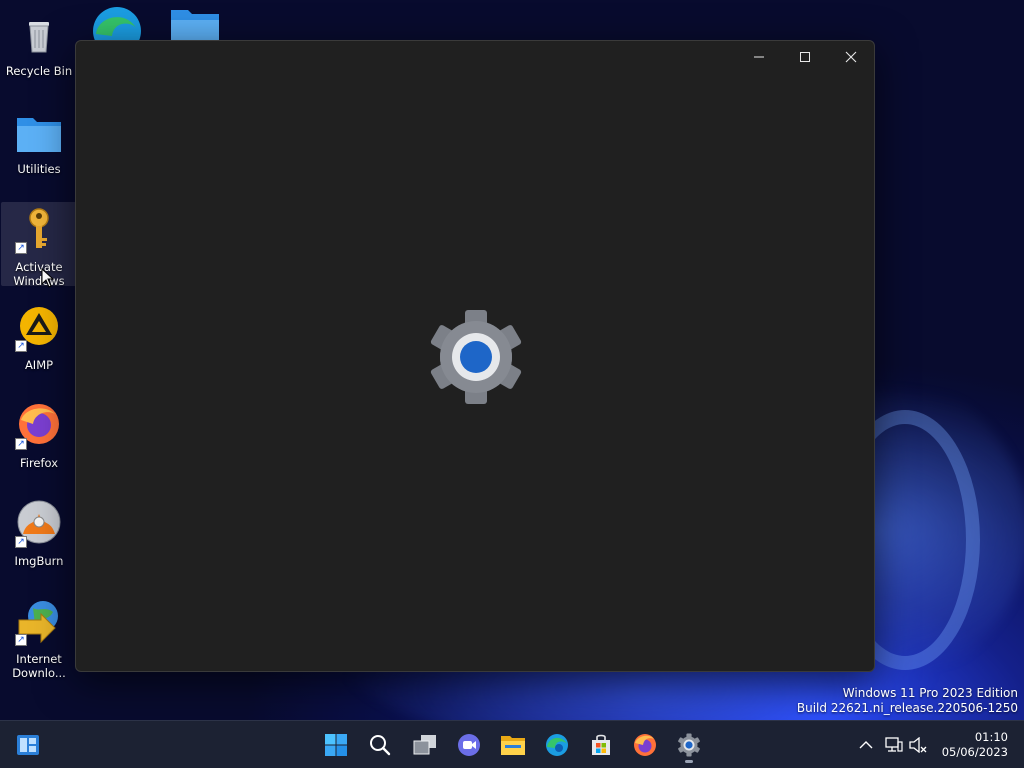  I want to click on desktop-icon-recycle-bin: Recycle Bin, so click(39, 48).